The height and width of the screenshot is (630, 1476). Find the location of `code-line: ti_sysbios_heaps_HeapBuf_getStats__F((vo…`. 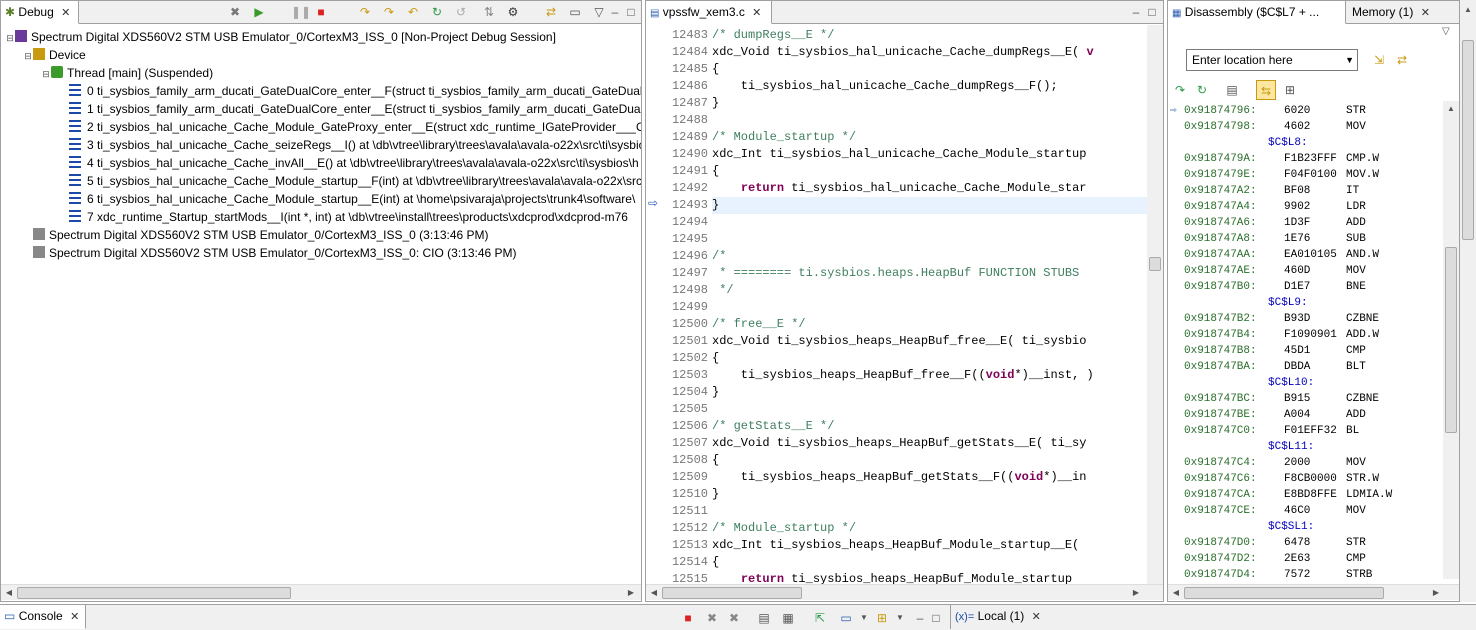

code-line: ti_sysbios_heaps_HeapBuf_getStats__F((vo… is located at coordinates (929, 477).